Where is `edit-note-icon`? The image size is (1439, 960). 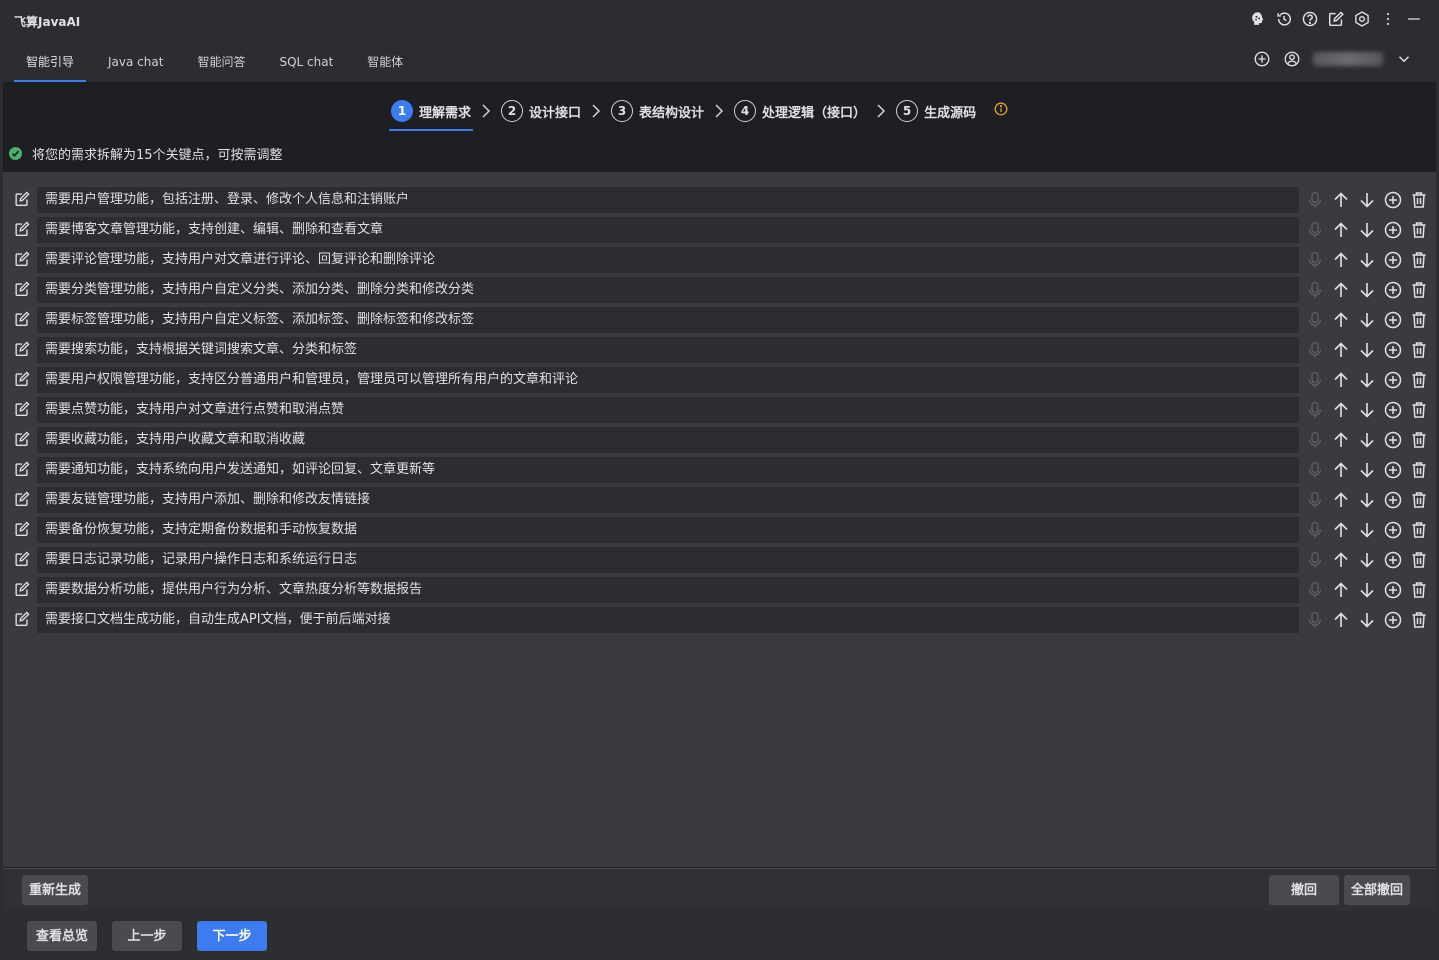 edit-note-icon is located at coordinates (1336, 19).